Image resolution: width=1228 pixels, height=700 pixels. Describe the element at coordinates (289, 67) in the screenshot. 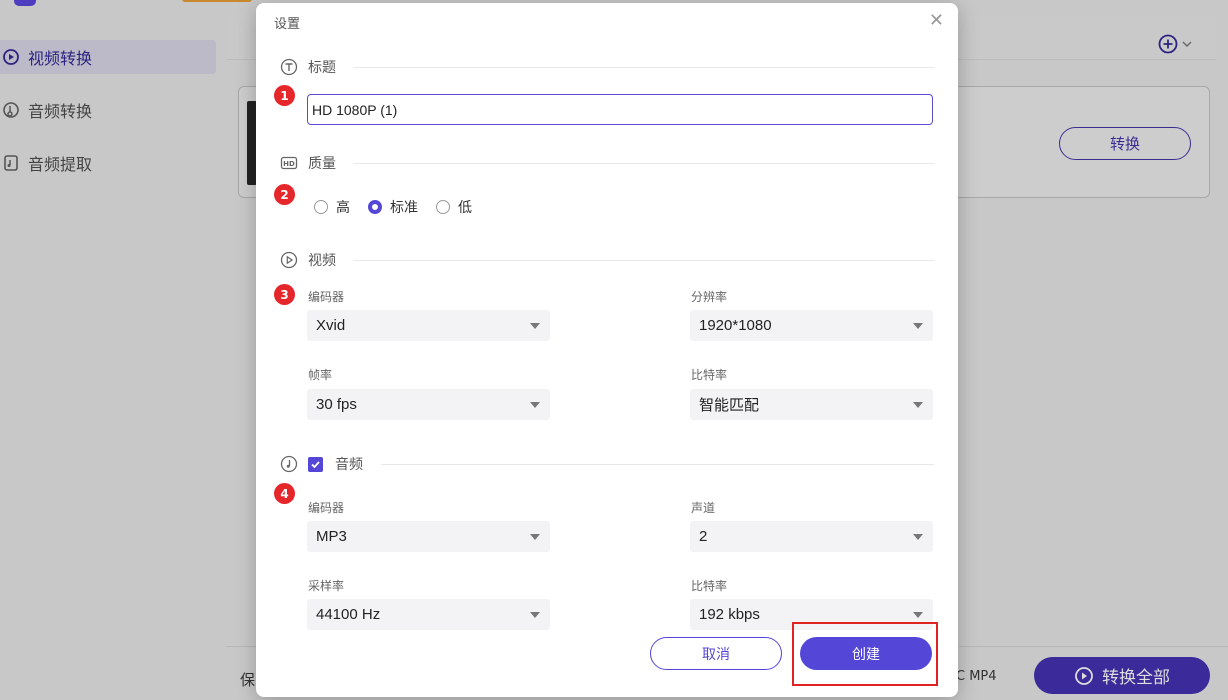

I see `text-icon` at that location.